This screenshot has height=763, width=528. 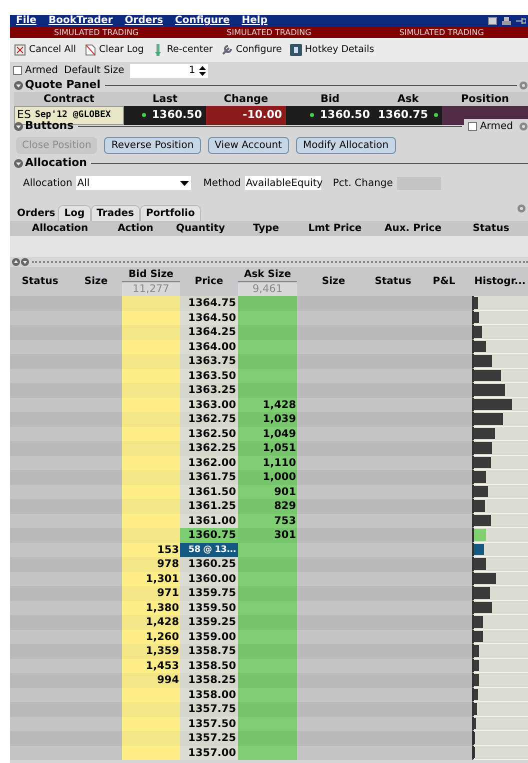 I want to click on column-header: Ask, so click(x=408, y=99).